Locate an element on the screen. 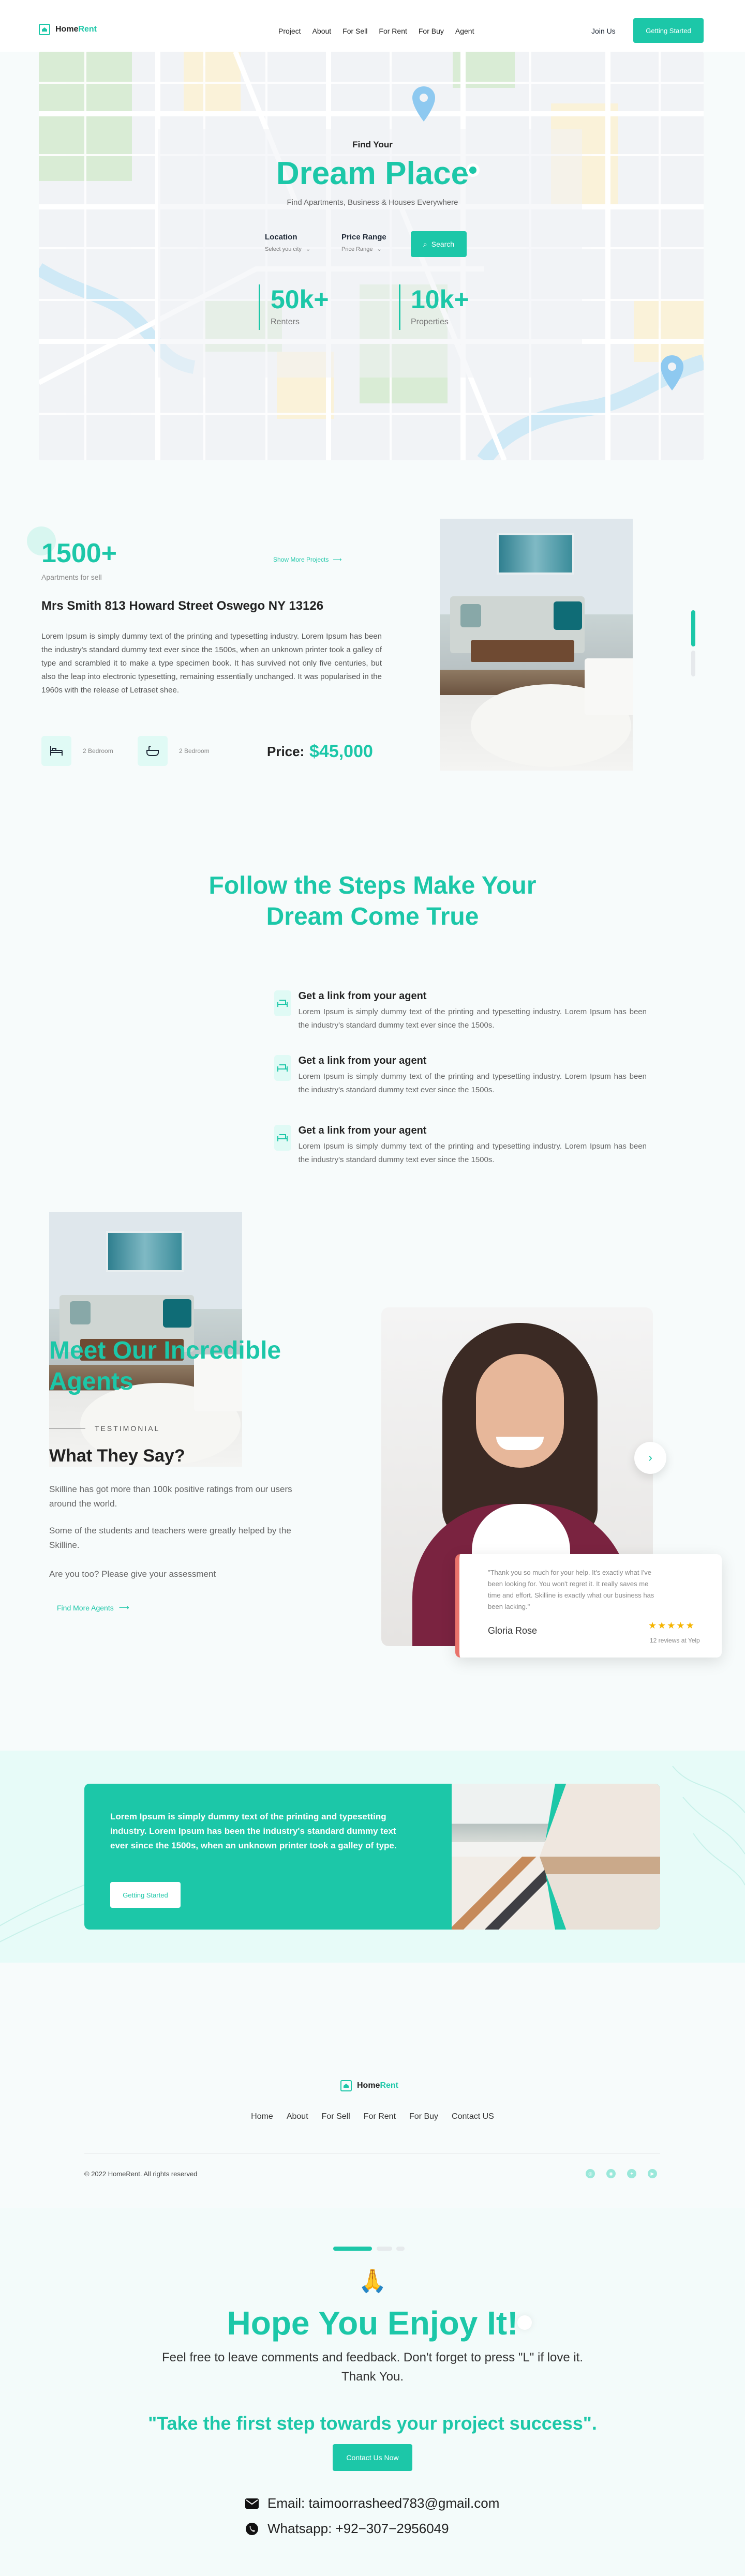 The width and height of the screenshot is (745, 2576). slider-indicator-active is located at coordinates (693, 628).